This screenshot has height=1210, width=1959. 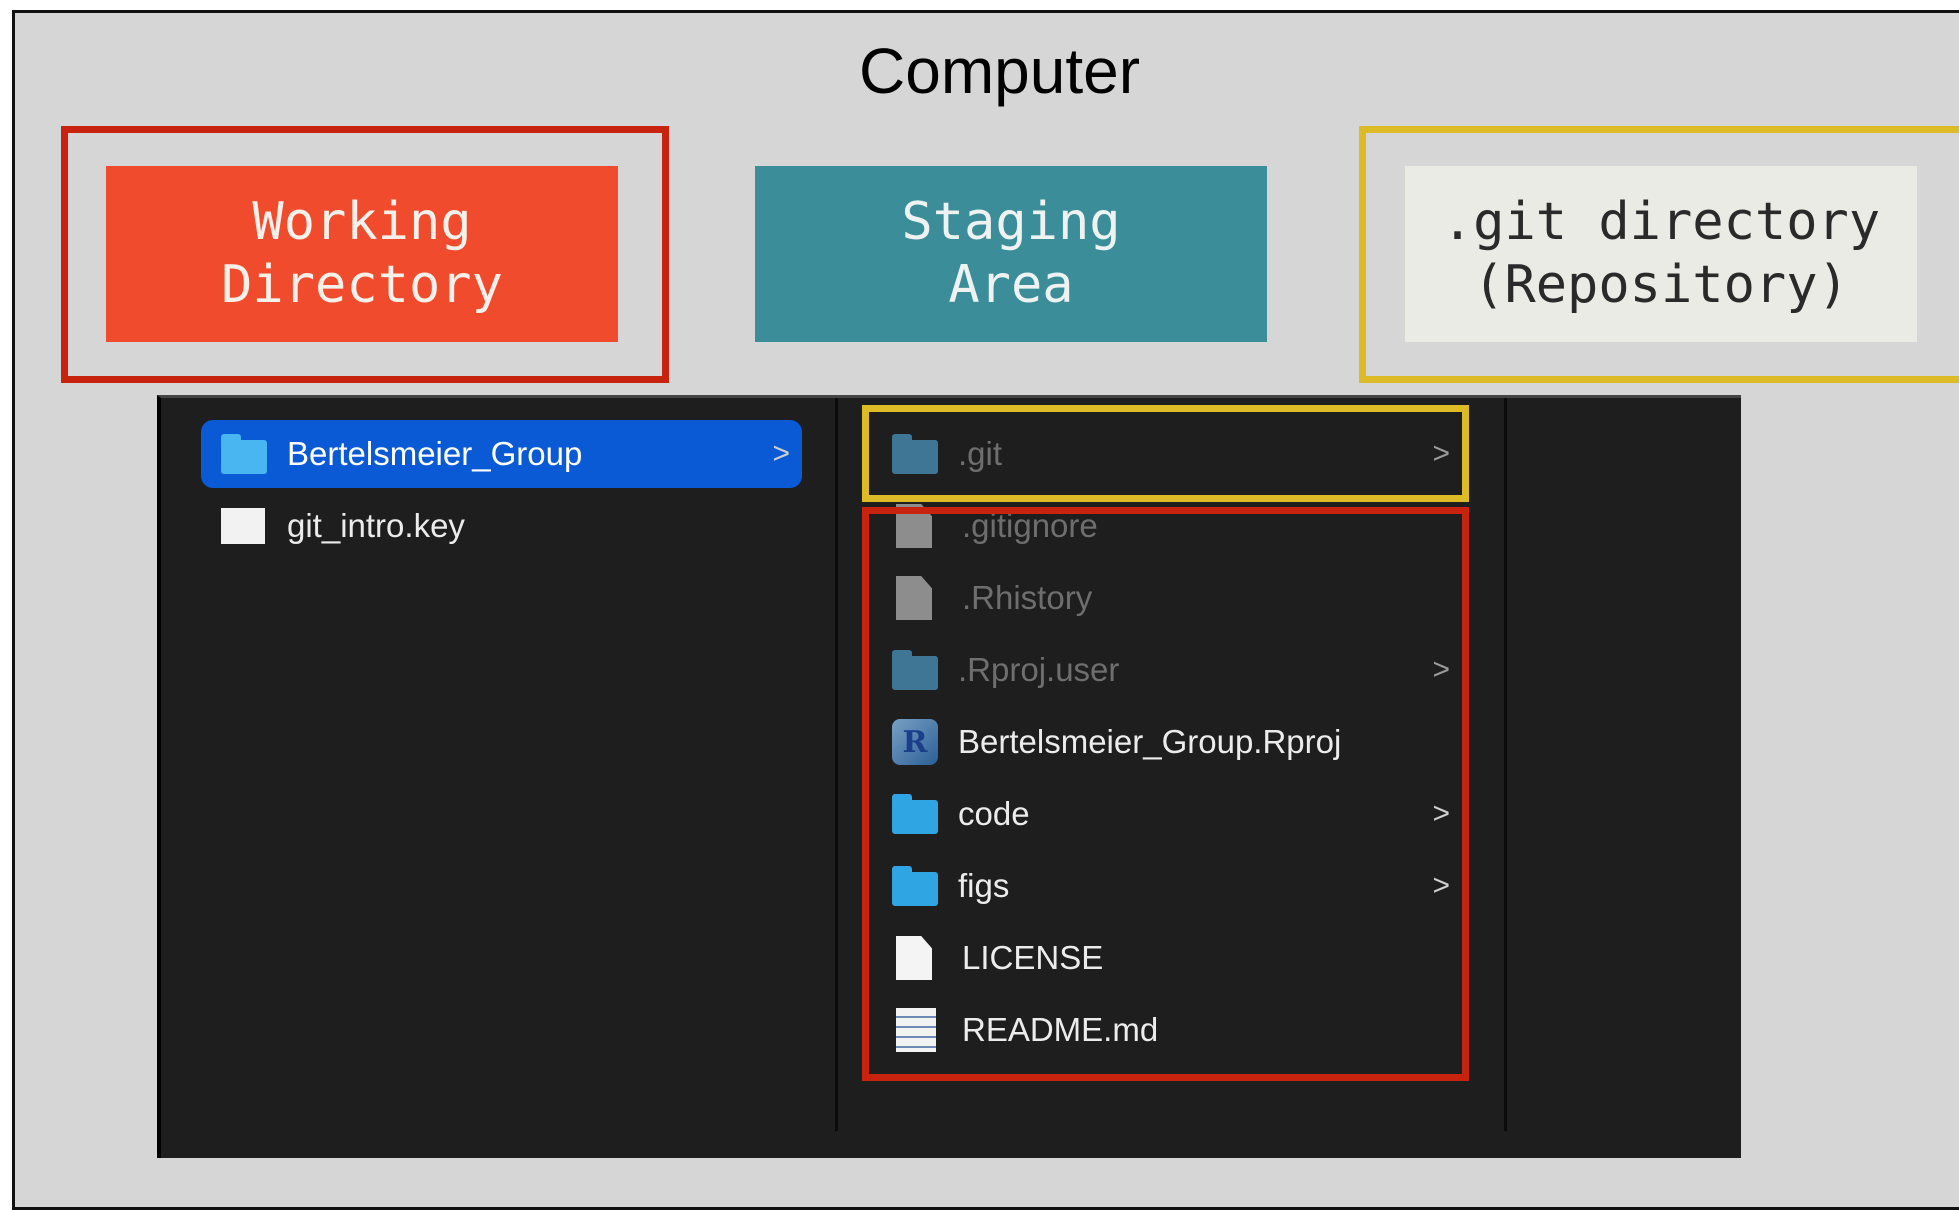 I want to click on keynote-file-icon, so click(x=243, y=526).